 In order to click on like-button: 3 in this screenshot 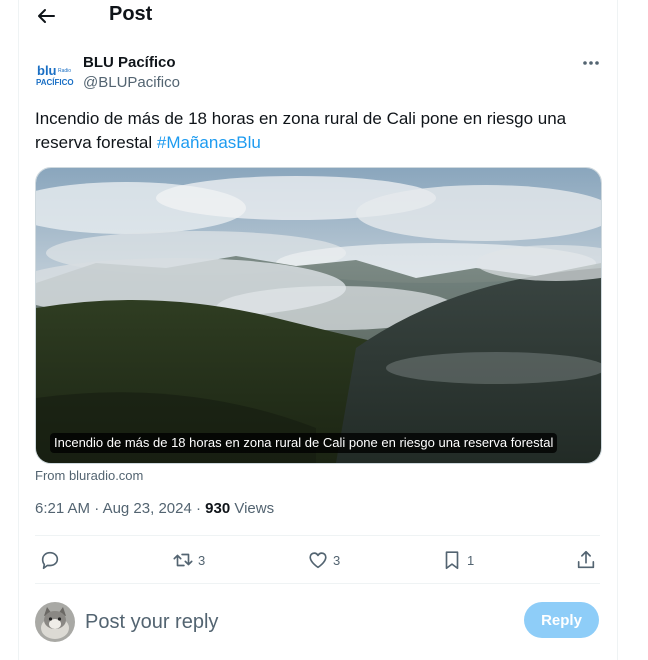, I will do `click(323, 560)`.